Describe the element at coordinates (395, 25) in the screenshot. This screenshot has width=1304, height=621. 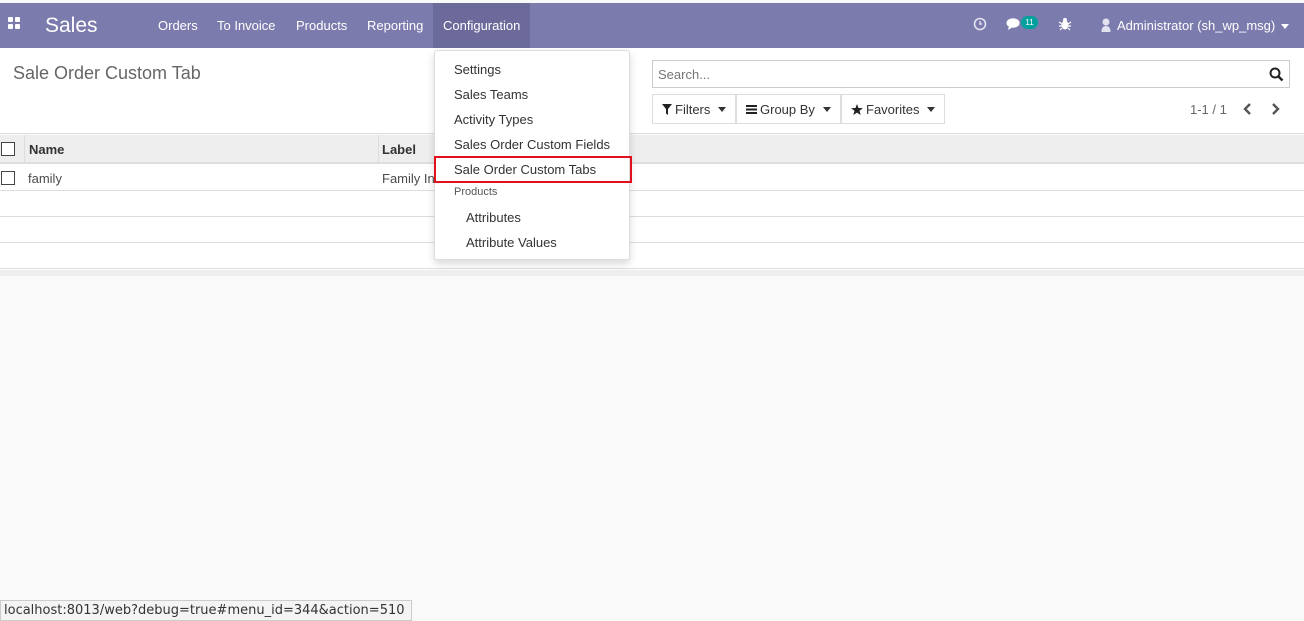
I see `menu-reporting: Reporting` at that location.